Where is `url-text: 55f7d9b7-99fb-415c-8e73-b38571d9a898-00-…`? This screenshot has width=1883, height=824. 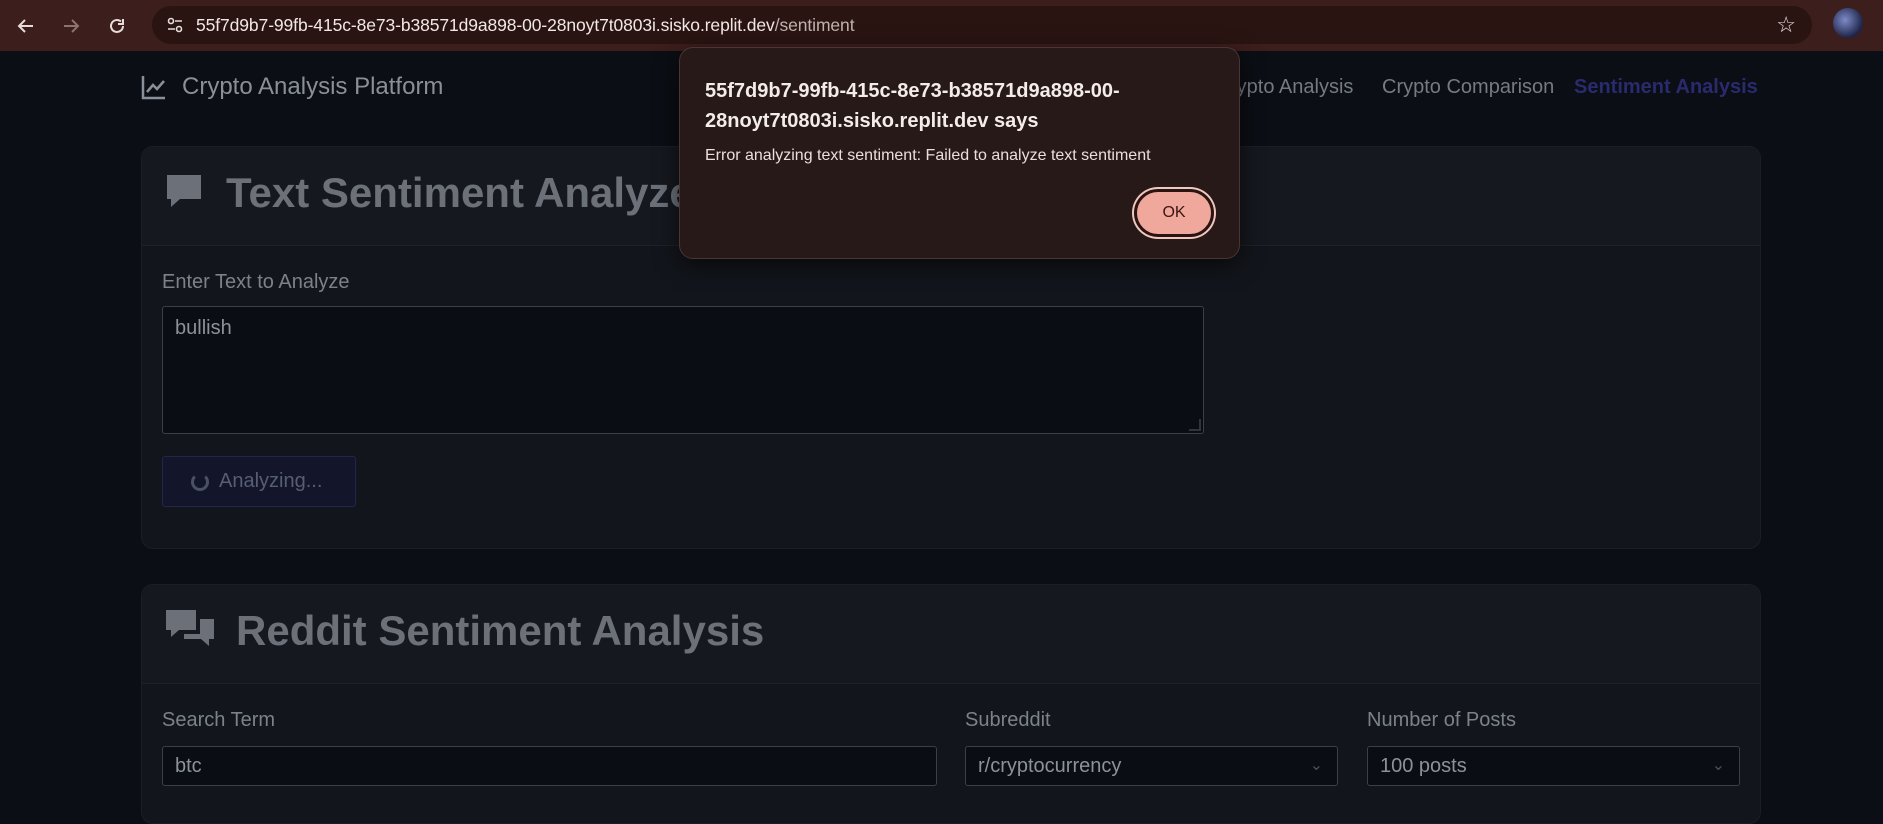 url-text: 55f7d9b7-99fb-415c-8e73-b38571d9a898-00-… is located at coordinates (525, 25).